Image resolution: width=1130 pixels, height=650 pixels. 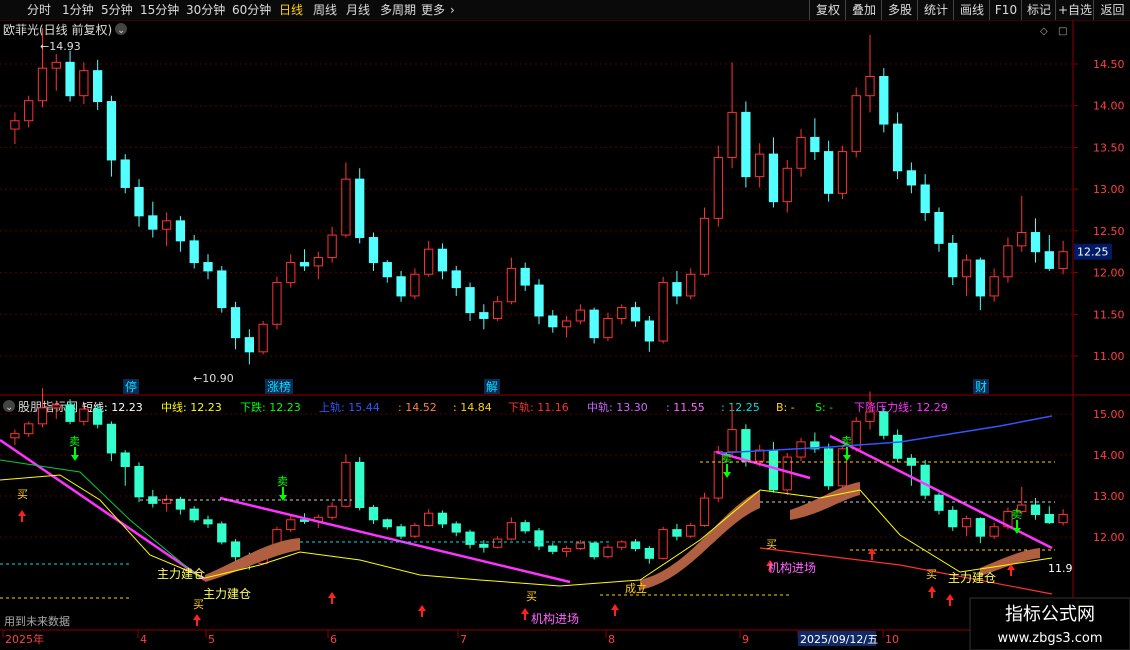 I want to click on period-tab-6: 日线, so click(x=291, y=10).